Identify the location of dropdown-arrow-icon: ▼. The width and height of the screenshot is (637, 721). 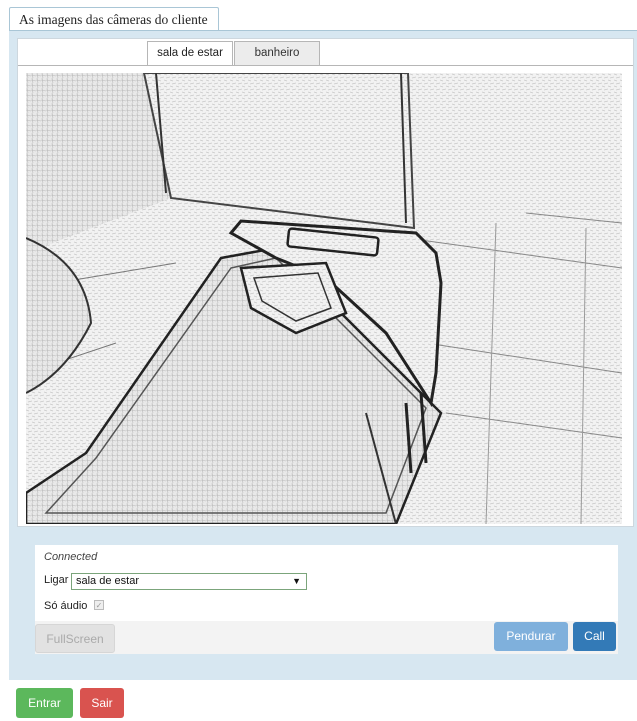
(296, 581).